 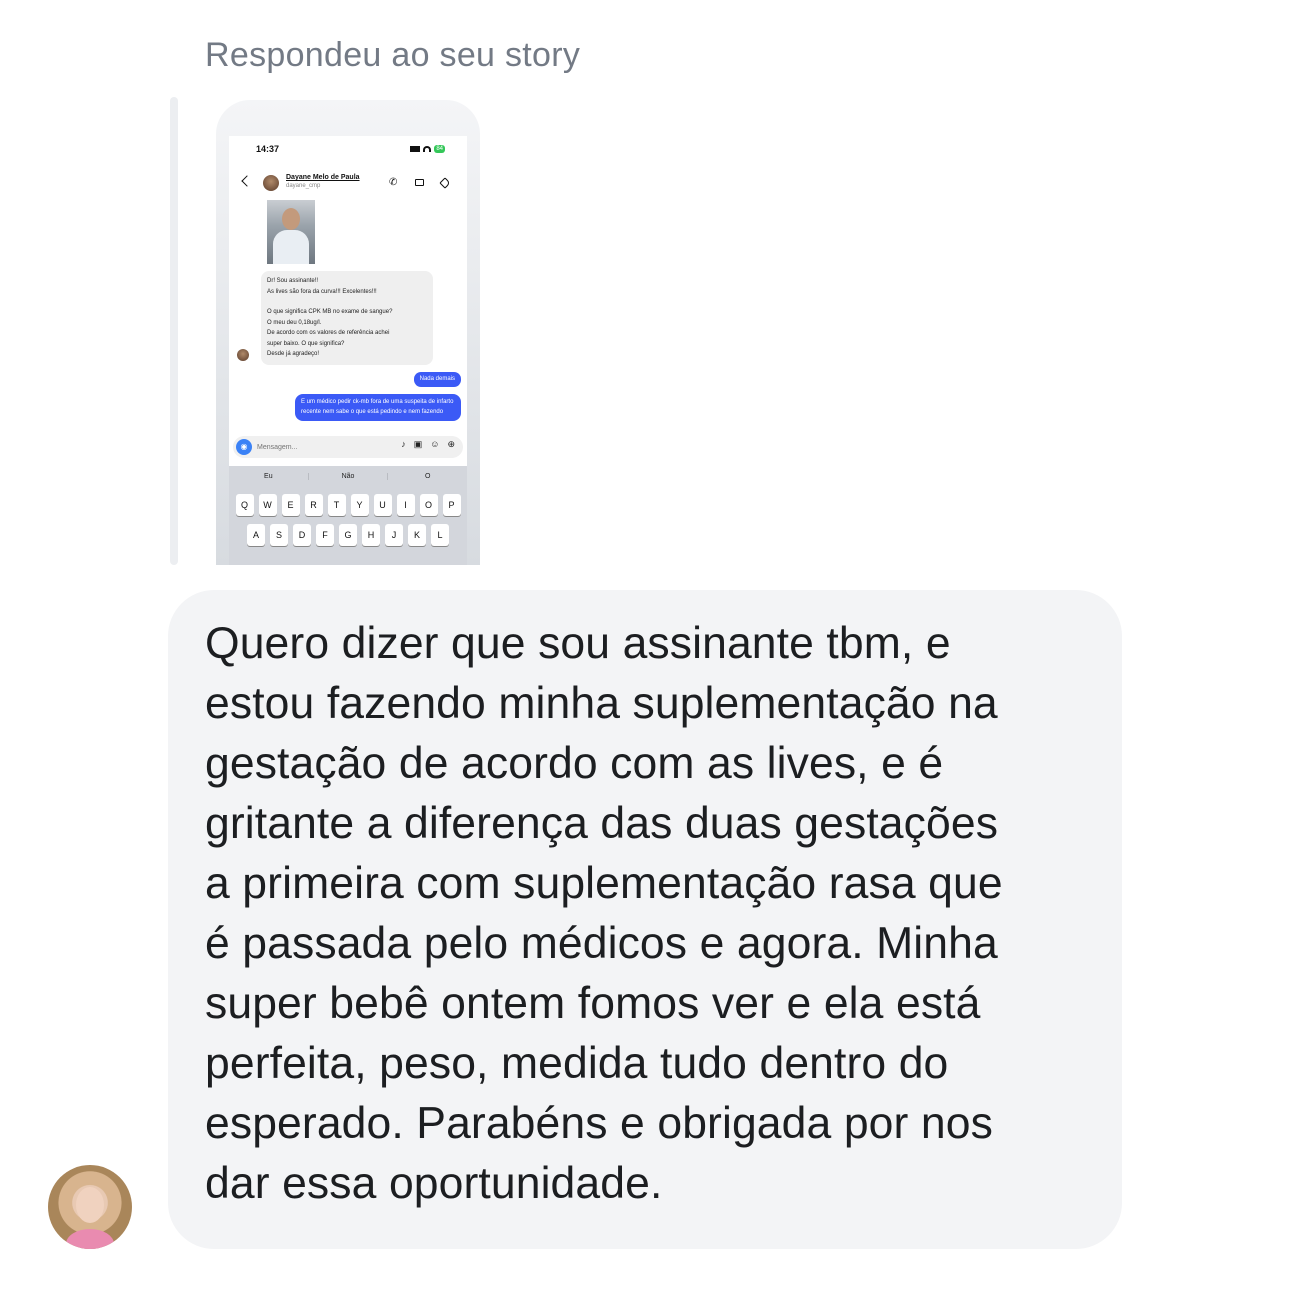 I want to click on key: Y, so click(x=359, y=505).